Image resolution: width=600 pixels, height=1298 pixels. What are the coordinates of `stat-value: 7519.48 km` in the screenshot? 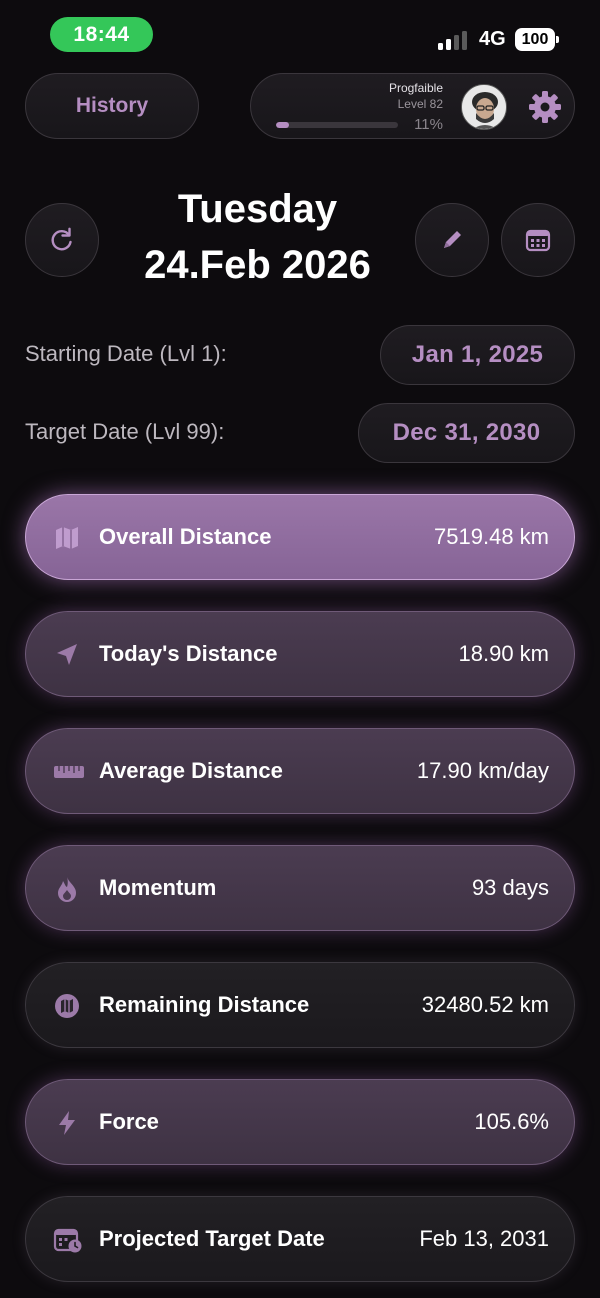 It's located at (491, 536).